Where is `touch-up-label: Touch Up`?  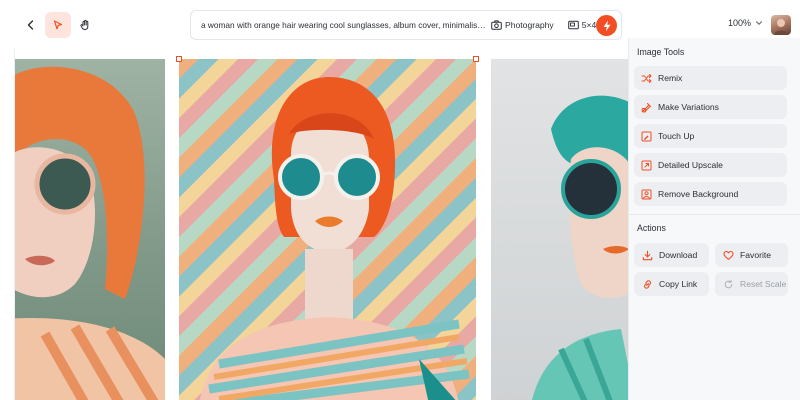
touch-up-label: Touch Up is located at coordinates (676, 136).